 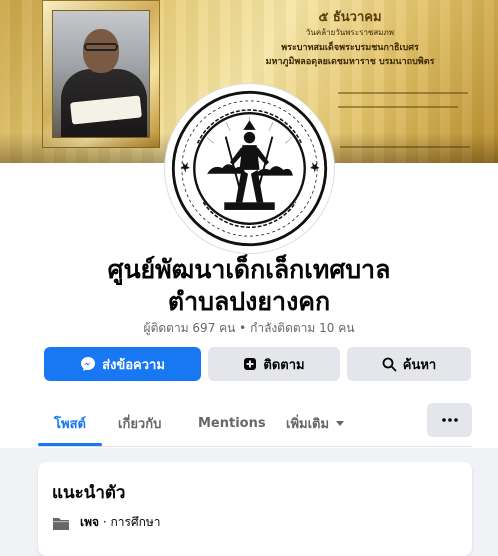 I want to click on tab-about-label: เกี่ยวกับ, so click(x=140, y=424).